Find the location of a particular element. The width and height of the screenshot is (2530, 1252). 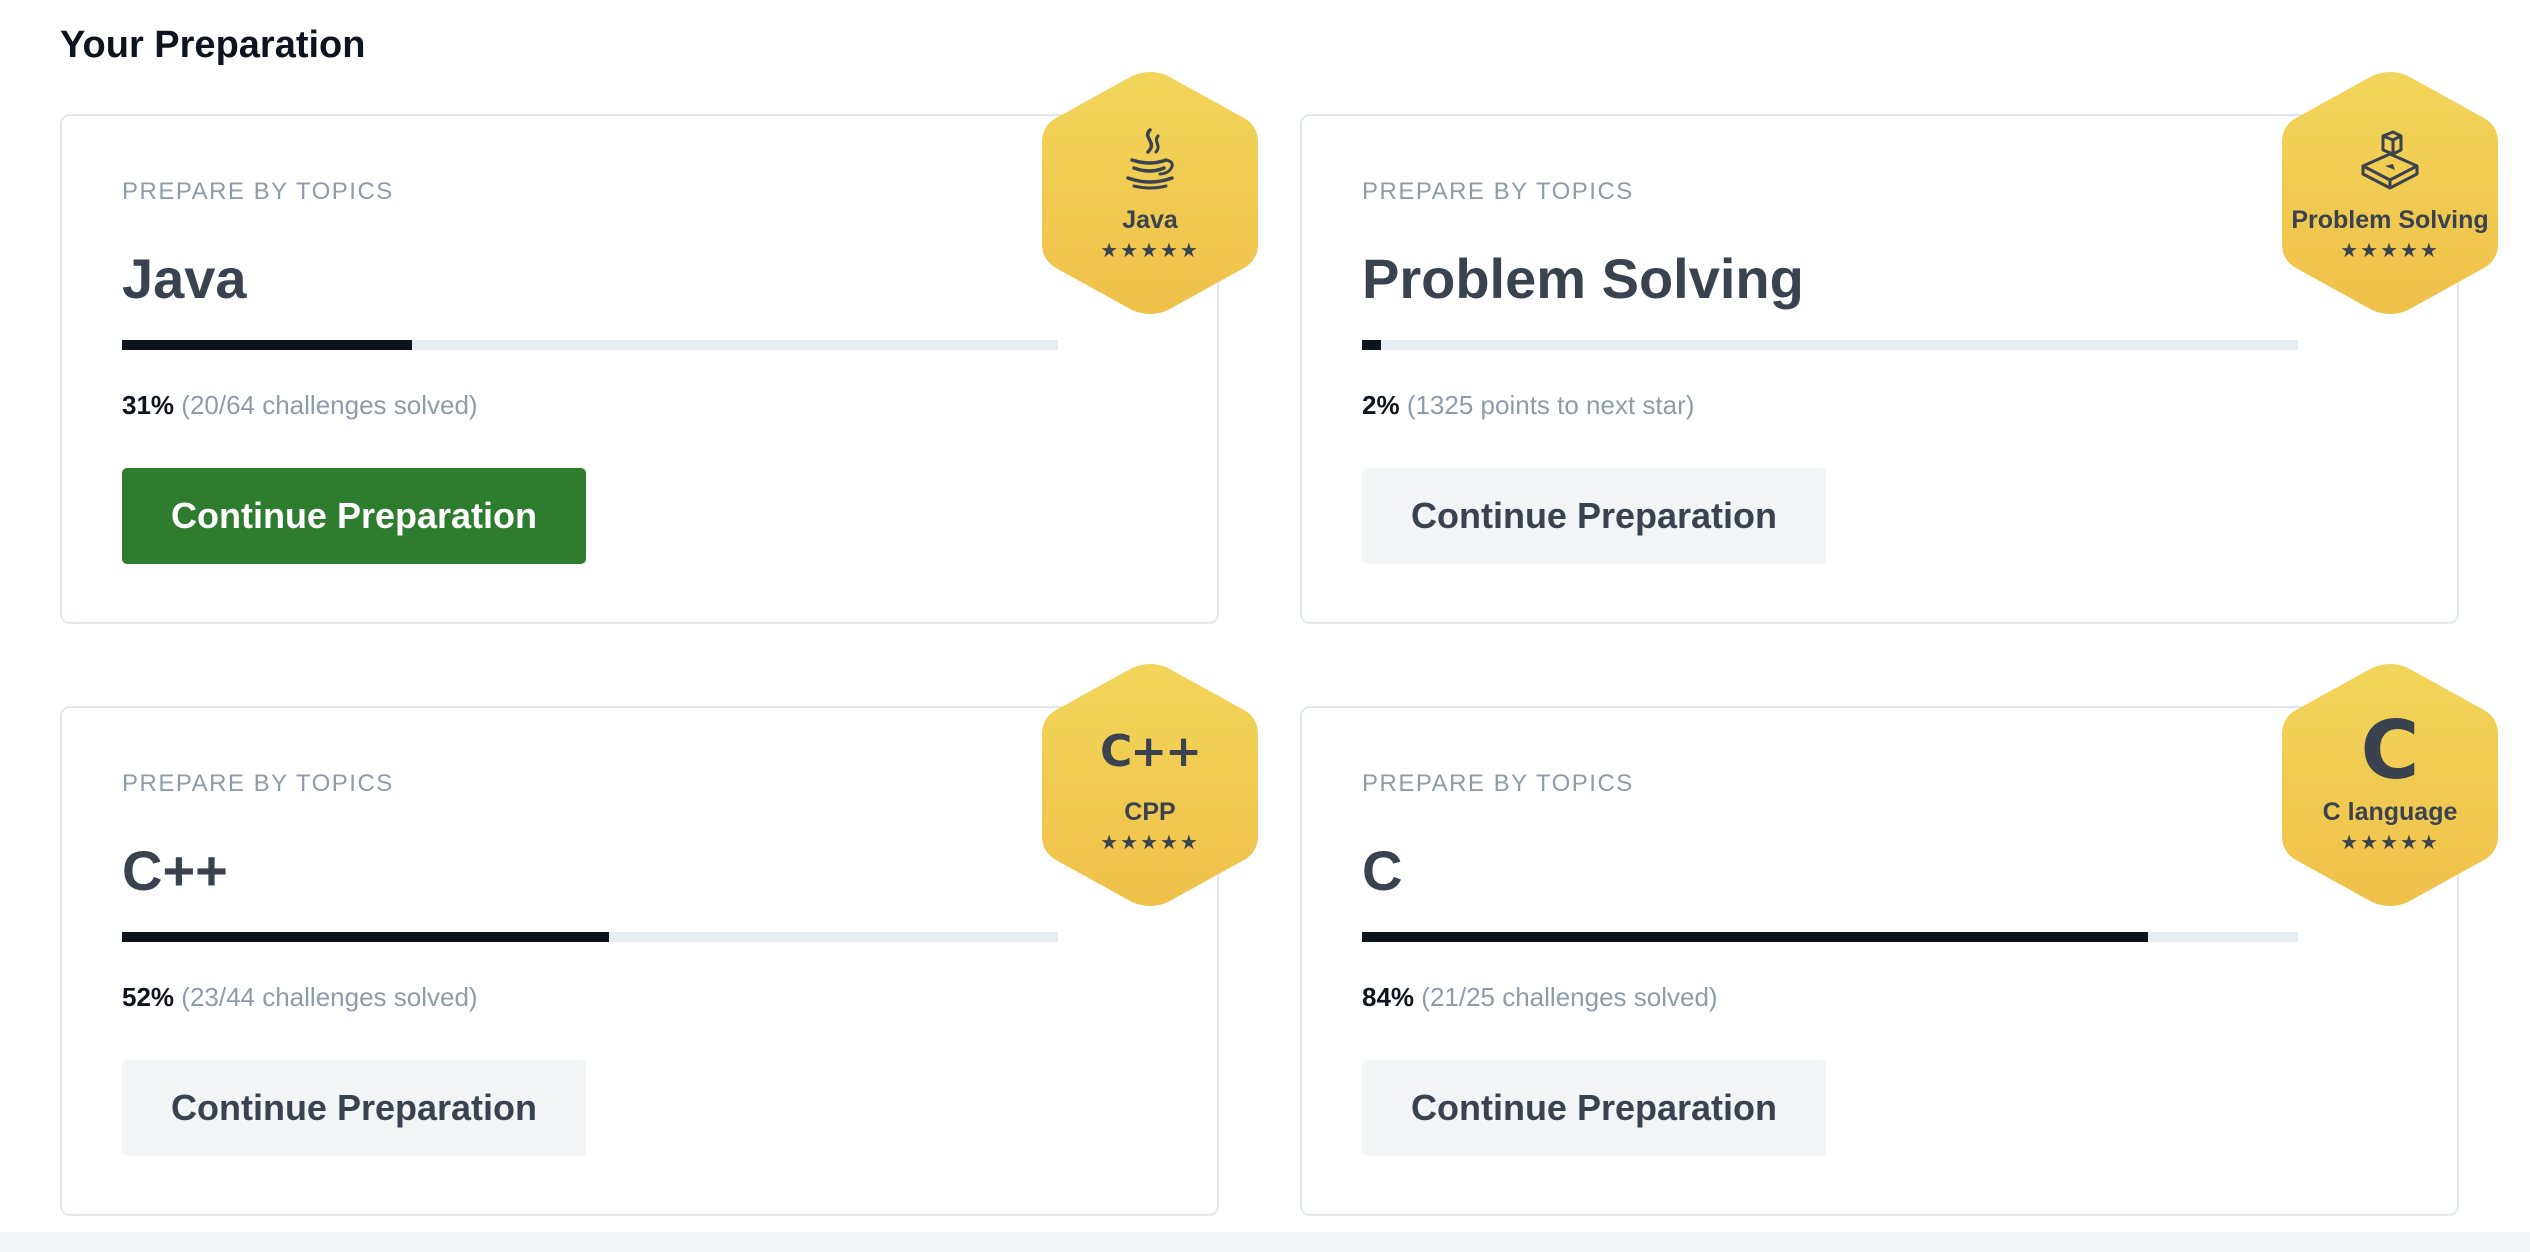

cpp-icon: C++ is located at coordinates (1150, 751).